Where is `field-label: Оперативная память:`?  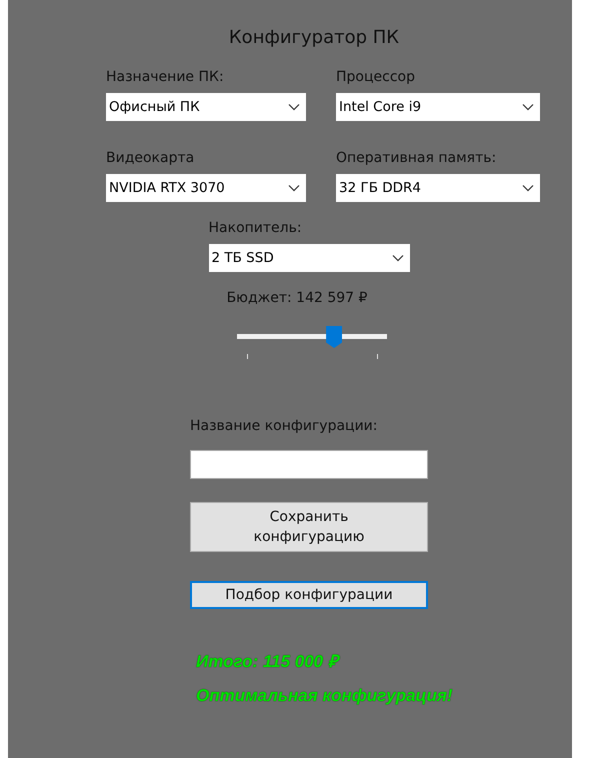 field-label: Оперативная память: is located at coordinates (417, 158).